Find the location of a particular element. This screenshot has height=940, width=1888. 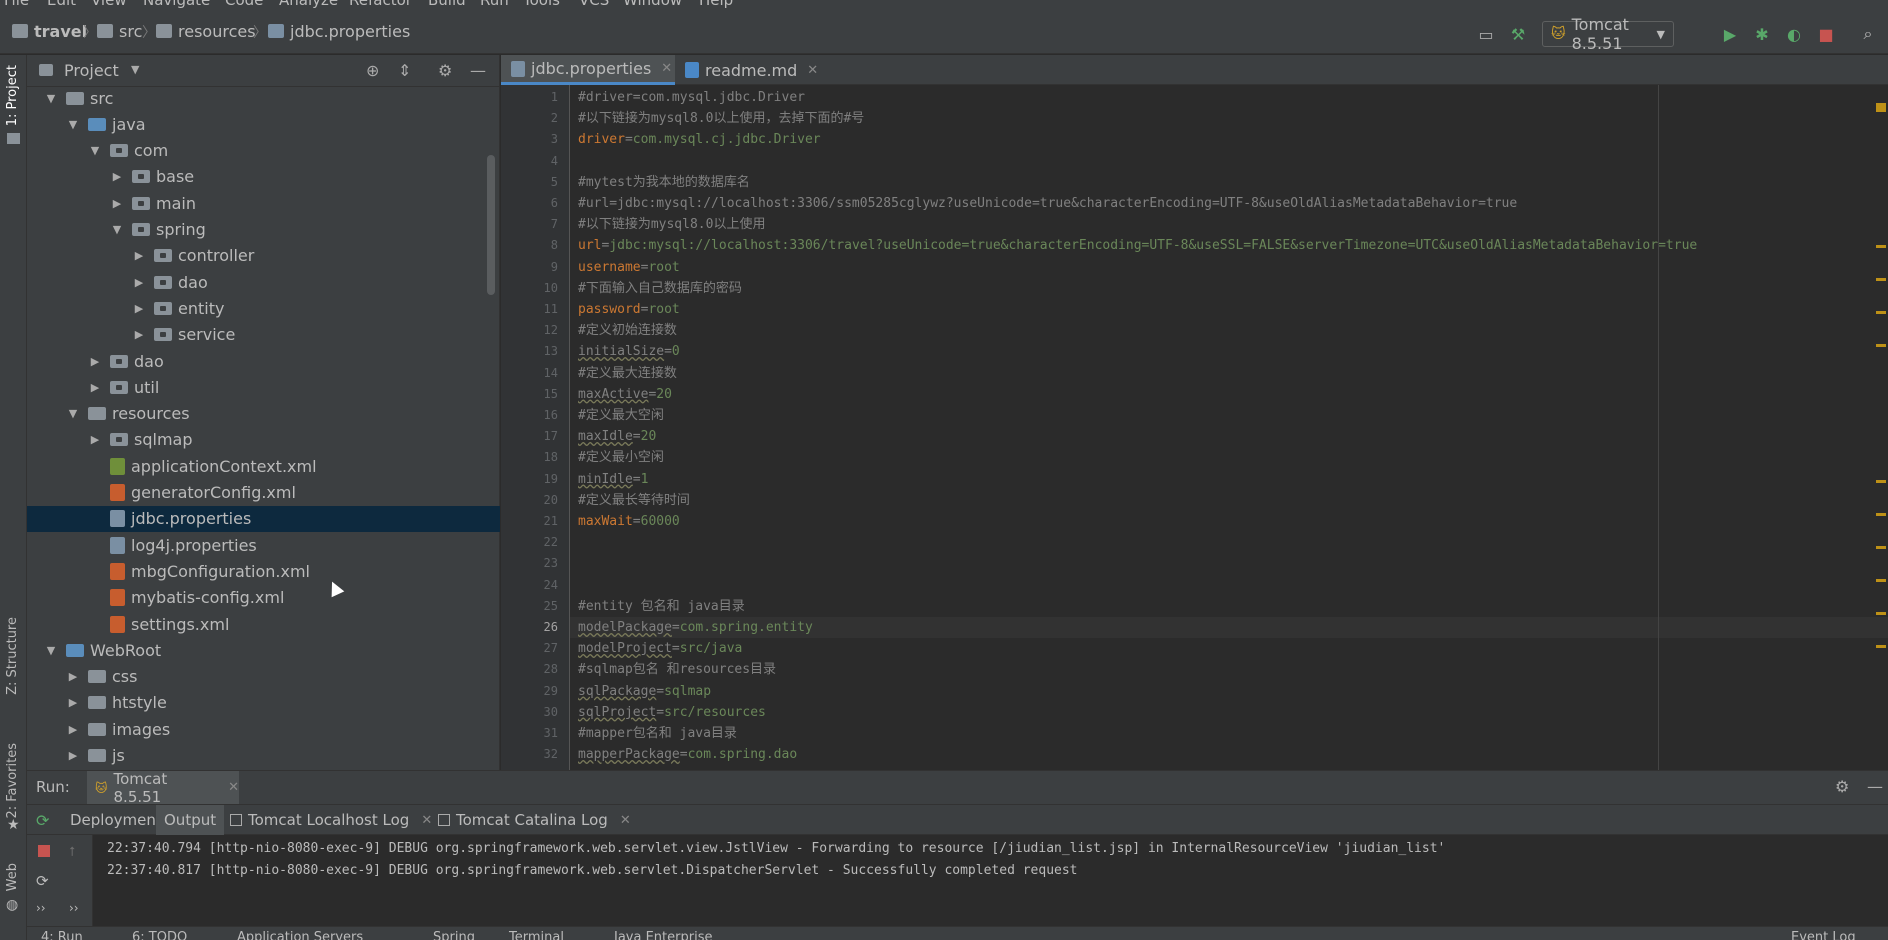

tree-item: ▼ spring is located at coordinates (263, 230).